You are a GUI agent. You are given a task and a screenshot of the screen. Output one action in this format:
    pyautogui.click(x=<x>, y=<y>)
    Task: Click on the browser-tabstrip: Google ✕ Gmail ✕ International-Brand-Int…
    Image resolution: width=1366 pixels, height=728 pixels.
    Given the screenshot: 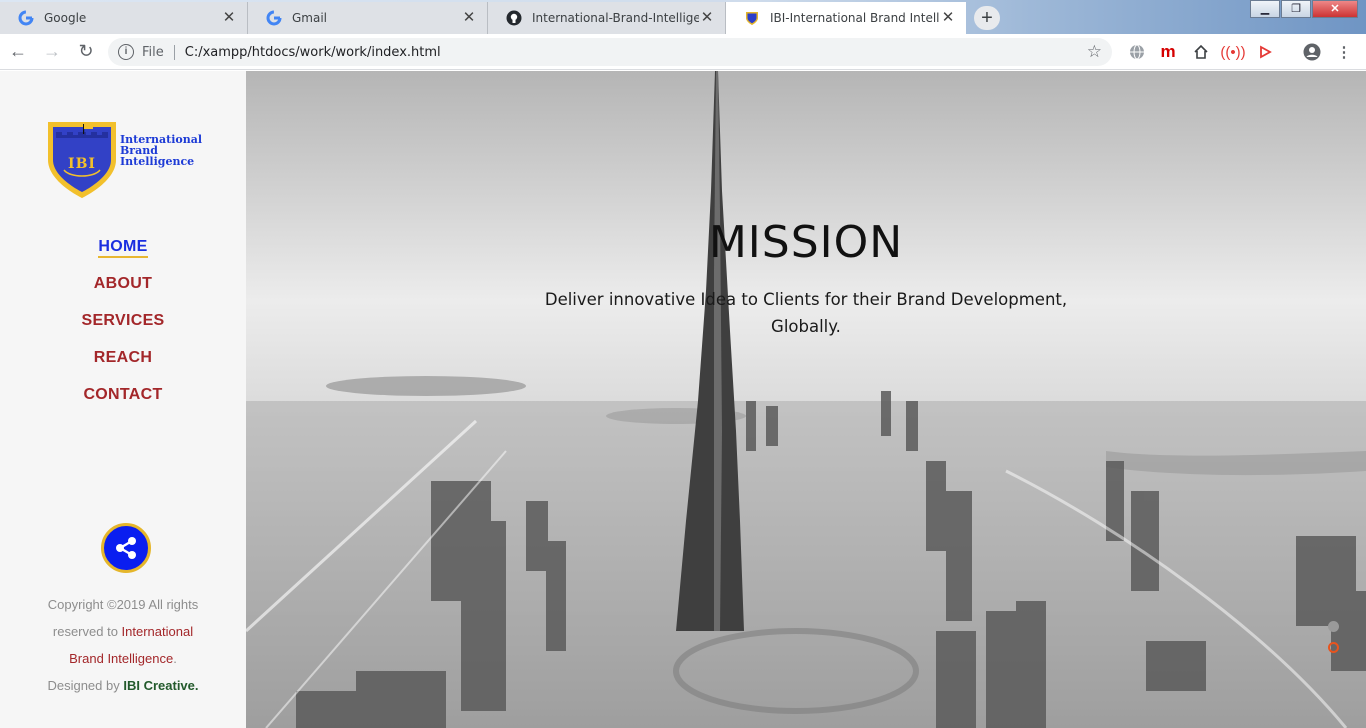 What is the action you would take?
    pyautogui.click(x=683, y=17)
    